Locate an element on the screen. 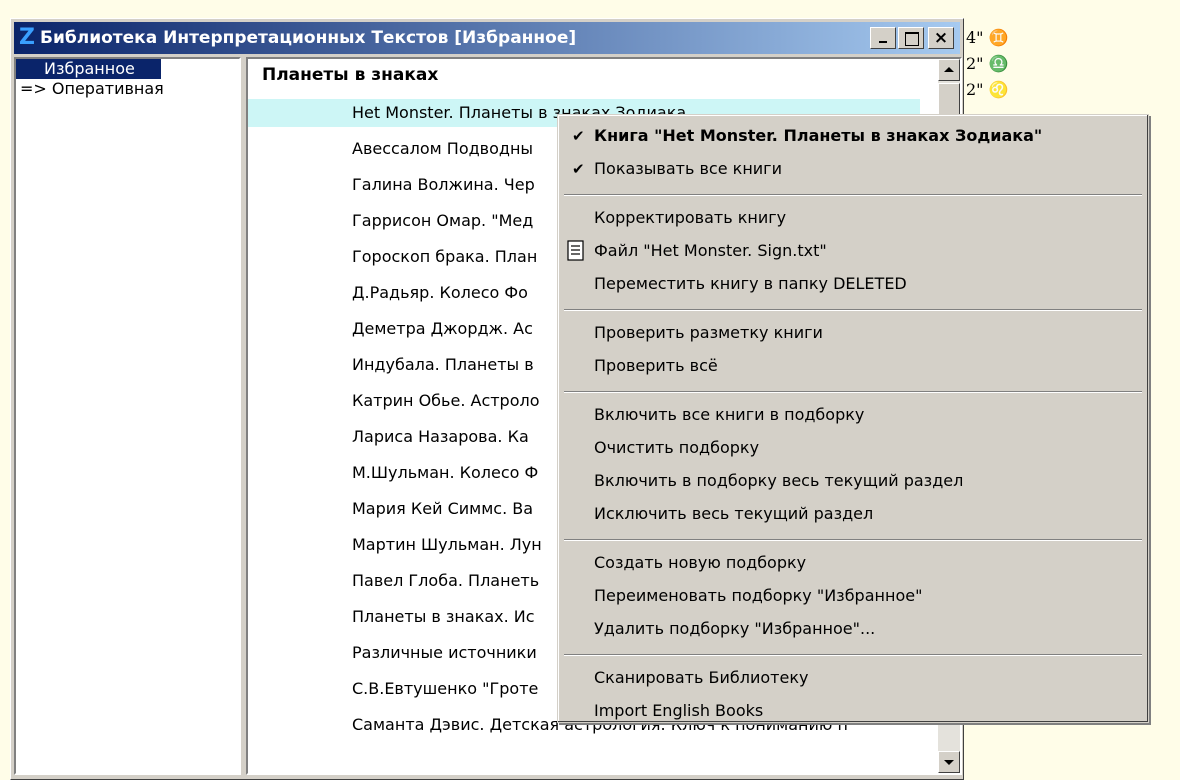 The image size is (1180, 780). context-menu-item: Очистить подборку is located at coordinates (853, 448).